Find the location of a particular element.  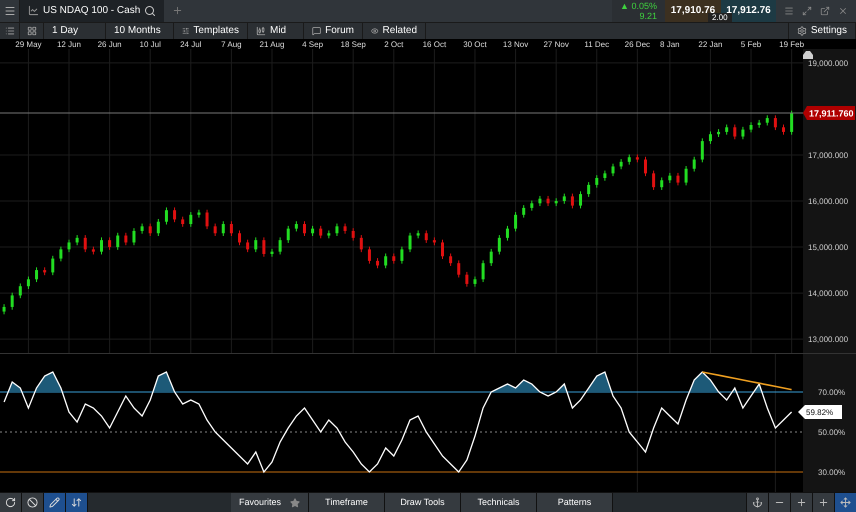

date-axis-label: 24 Jul is located at coordinates (191, 44).